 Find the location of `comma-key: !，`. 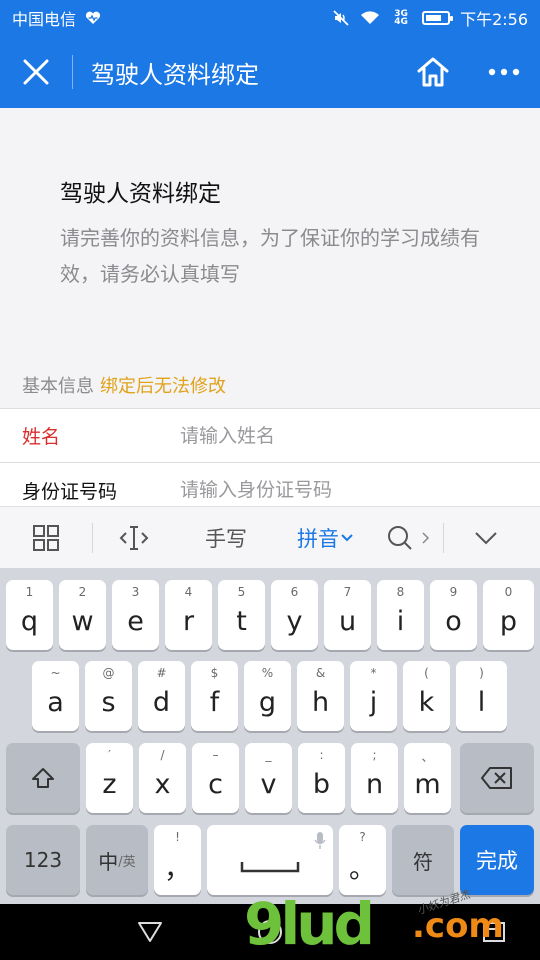

comma-key: !， is located at coordinates (177, 860).